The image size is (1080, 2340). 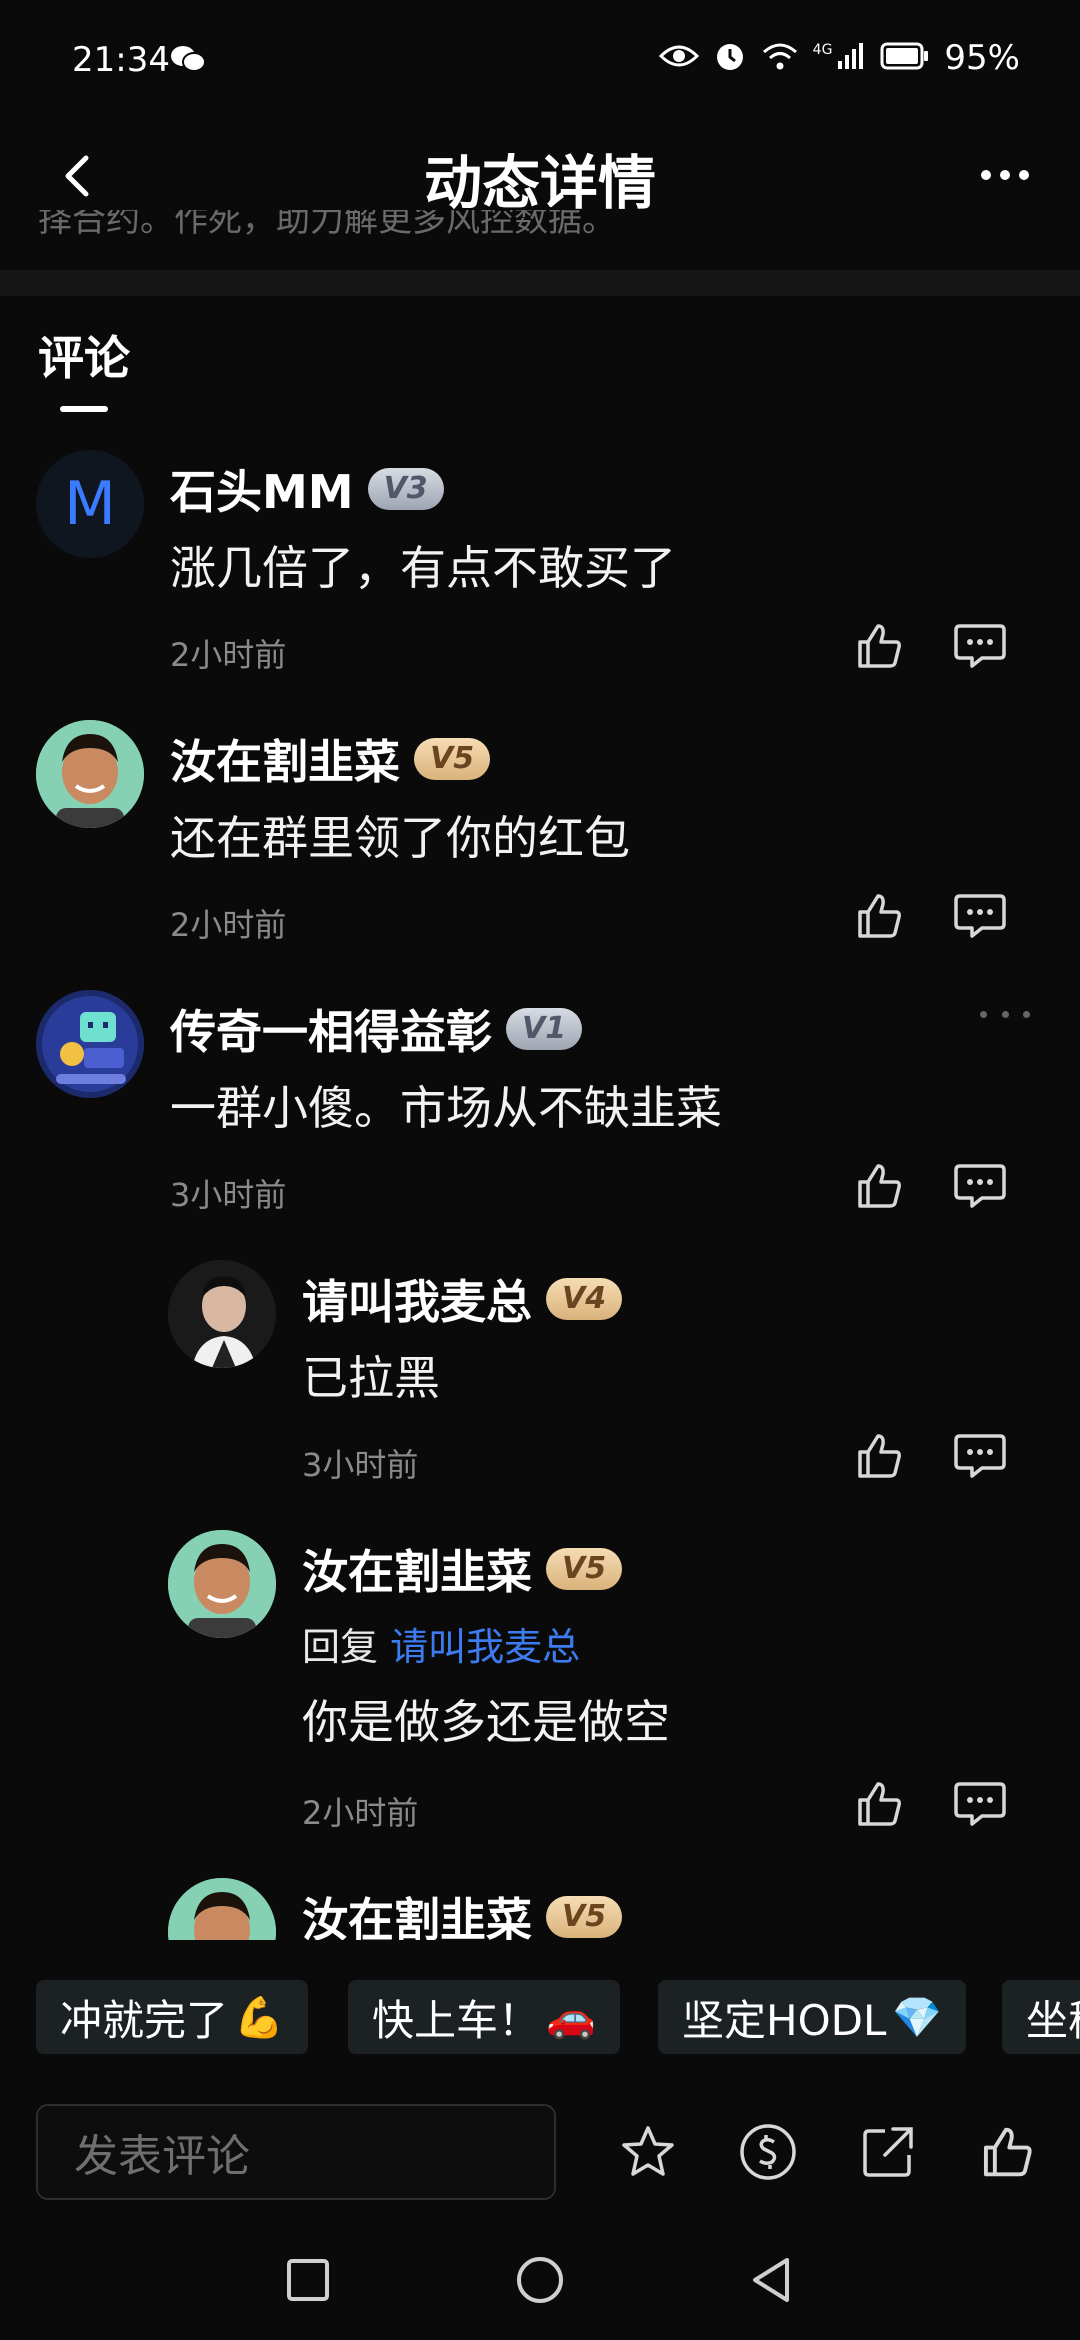 What do you see at coordinates (1053, 2020) in the screenshot?
I see `chip-label: 坐稳` at bounding box center [1053, 2020].